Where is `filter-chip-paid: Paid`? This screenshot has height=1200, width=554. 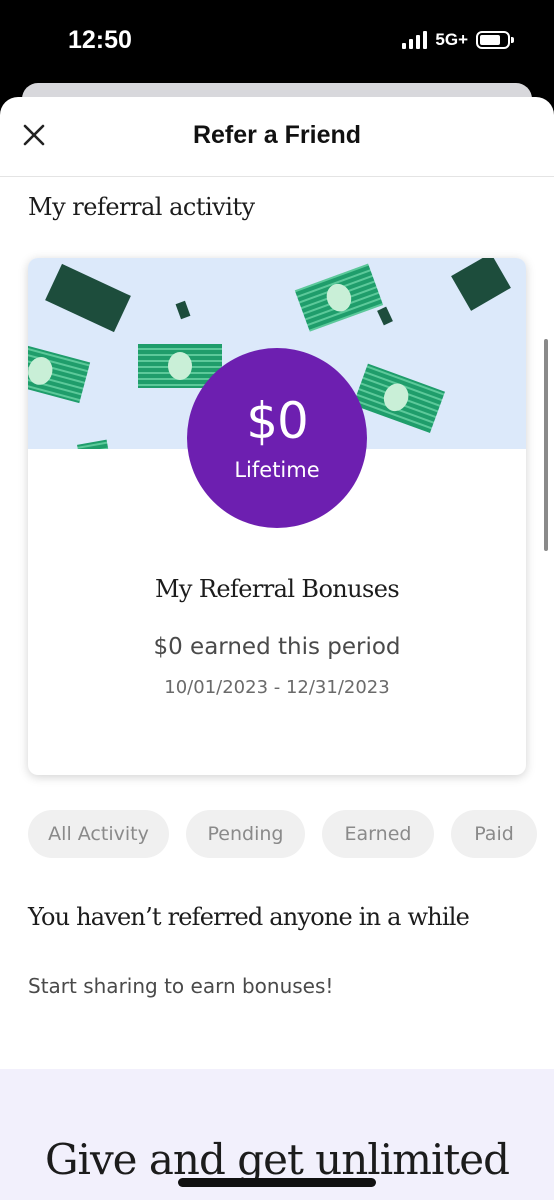 filter-chip-paid: Paid is located at coordinates (494, 834).